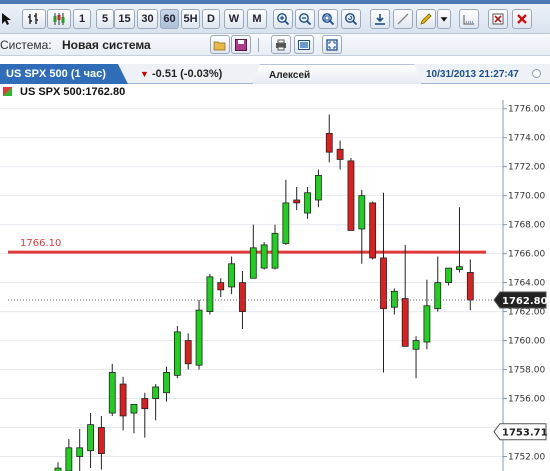  I want to click on price-tick-label: 1768.00, so click(526, 226).